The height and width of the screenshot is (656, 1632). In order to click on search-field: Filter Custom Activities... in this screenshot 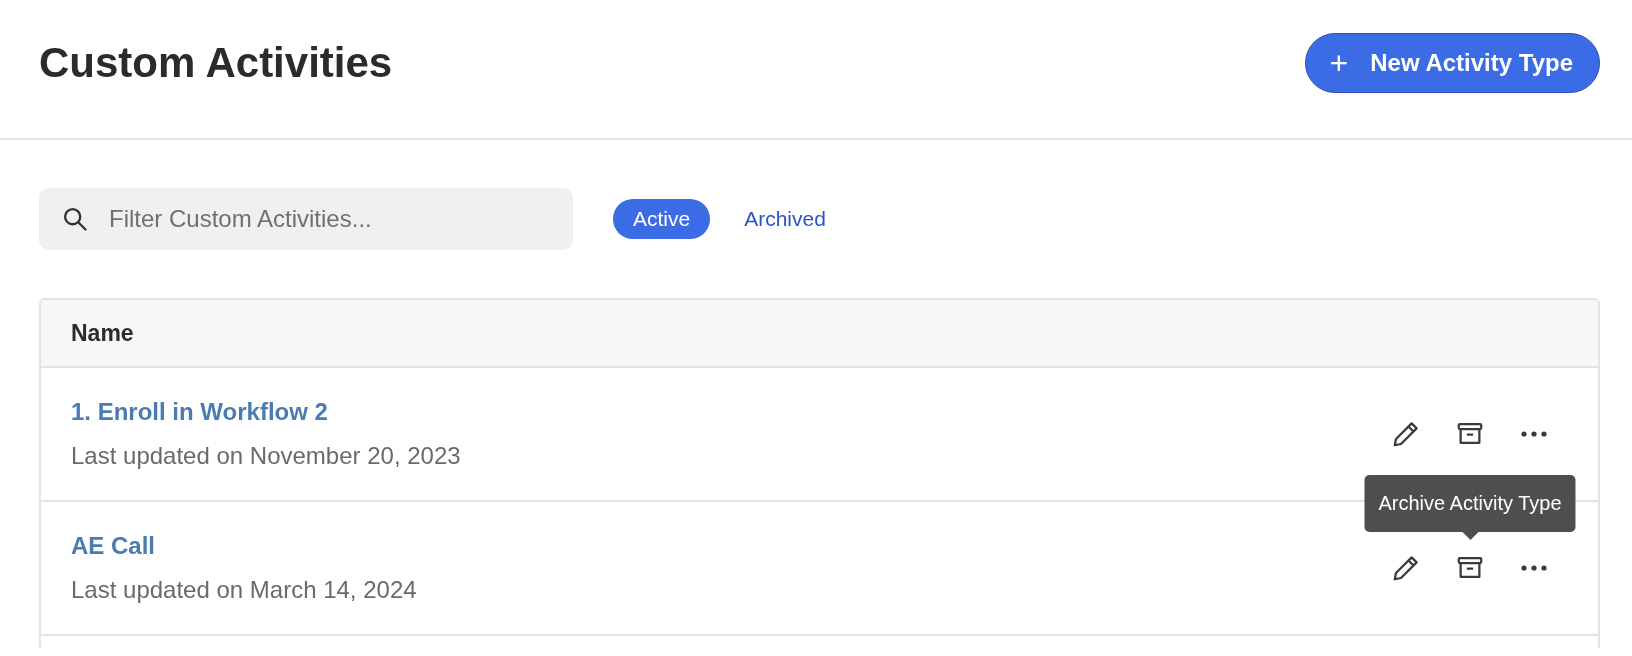, I will do `click(306, 219)`.